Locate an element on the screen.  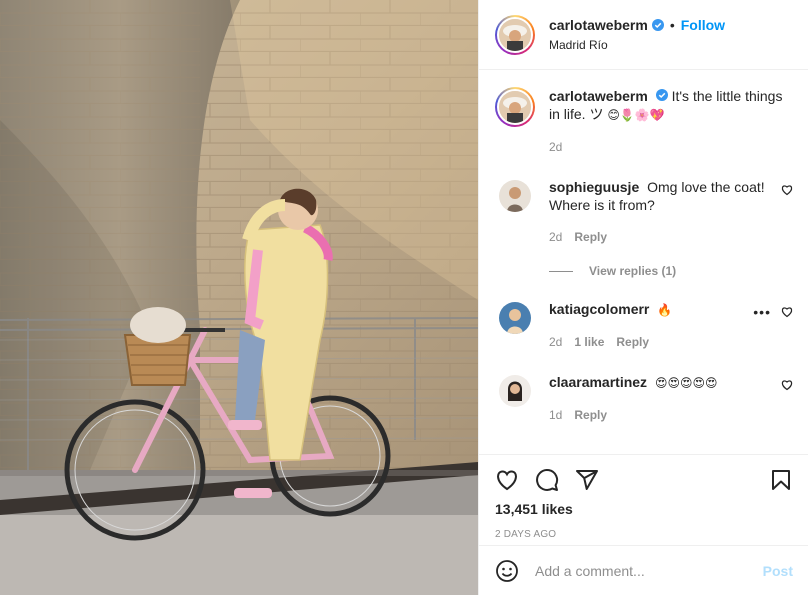
header-text: carlotaweberm • Follow Madrid Río is located at coordinates (637, 34).